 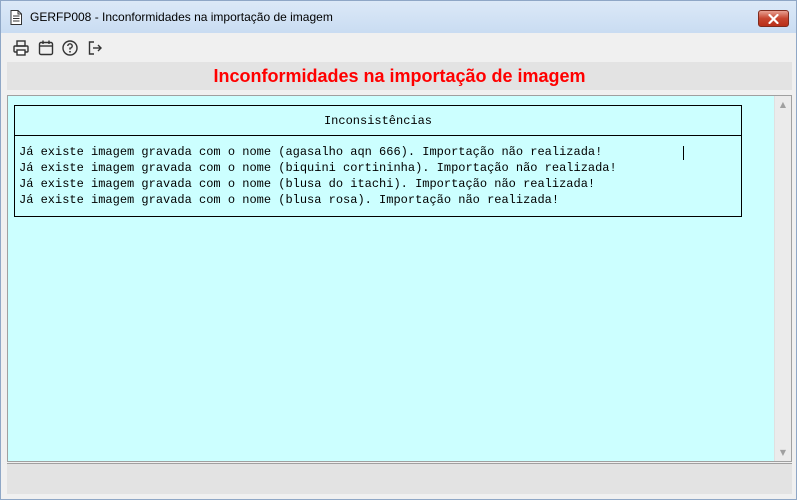 What do you see at coordinates (782, 278) in the screenshot?
I see `vertical-scrollbar: ▲ ▼` at bounding box center [782, 278].